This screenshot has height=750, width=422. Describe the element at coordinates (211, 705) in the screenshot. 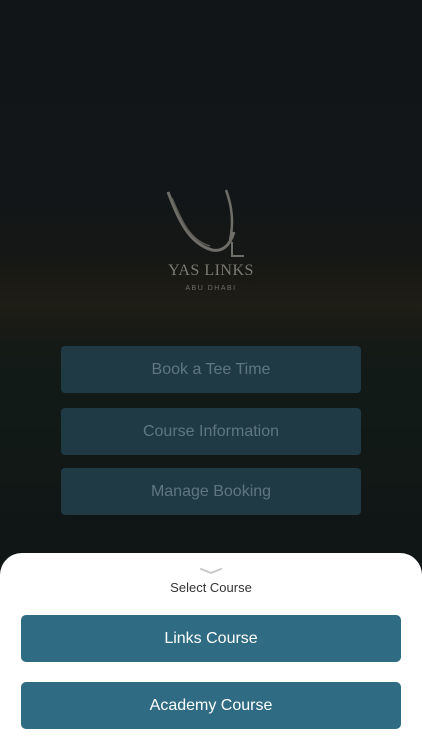

I see `academy-course-button: Academy Course` at that location.